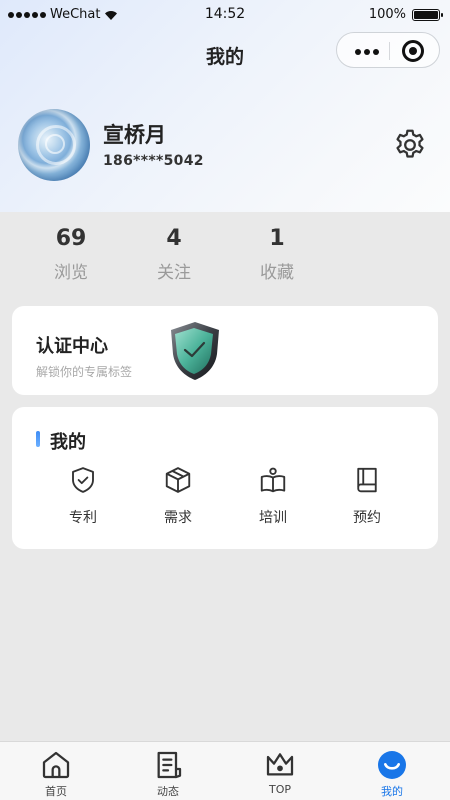 The width and height of the screenshot is (450, 800). I want to click on avatar, so click(54, 145).